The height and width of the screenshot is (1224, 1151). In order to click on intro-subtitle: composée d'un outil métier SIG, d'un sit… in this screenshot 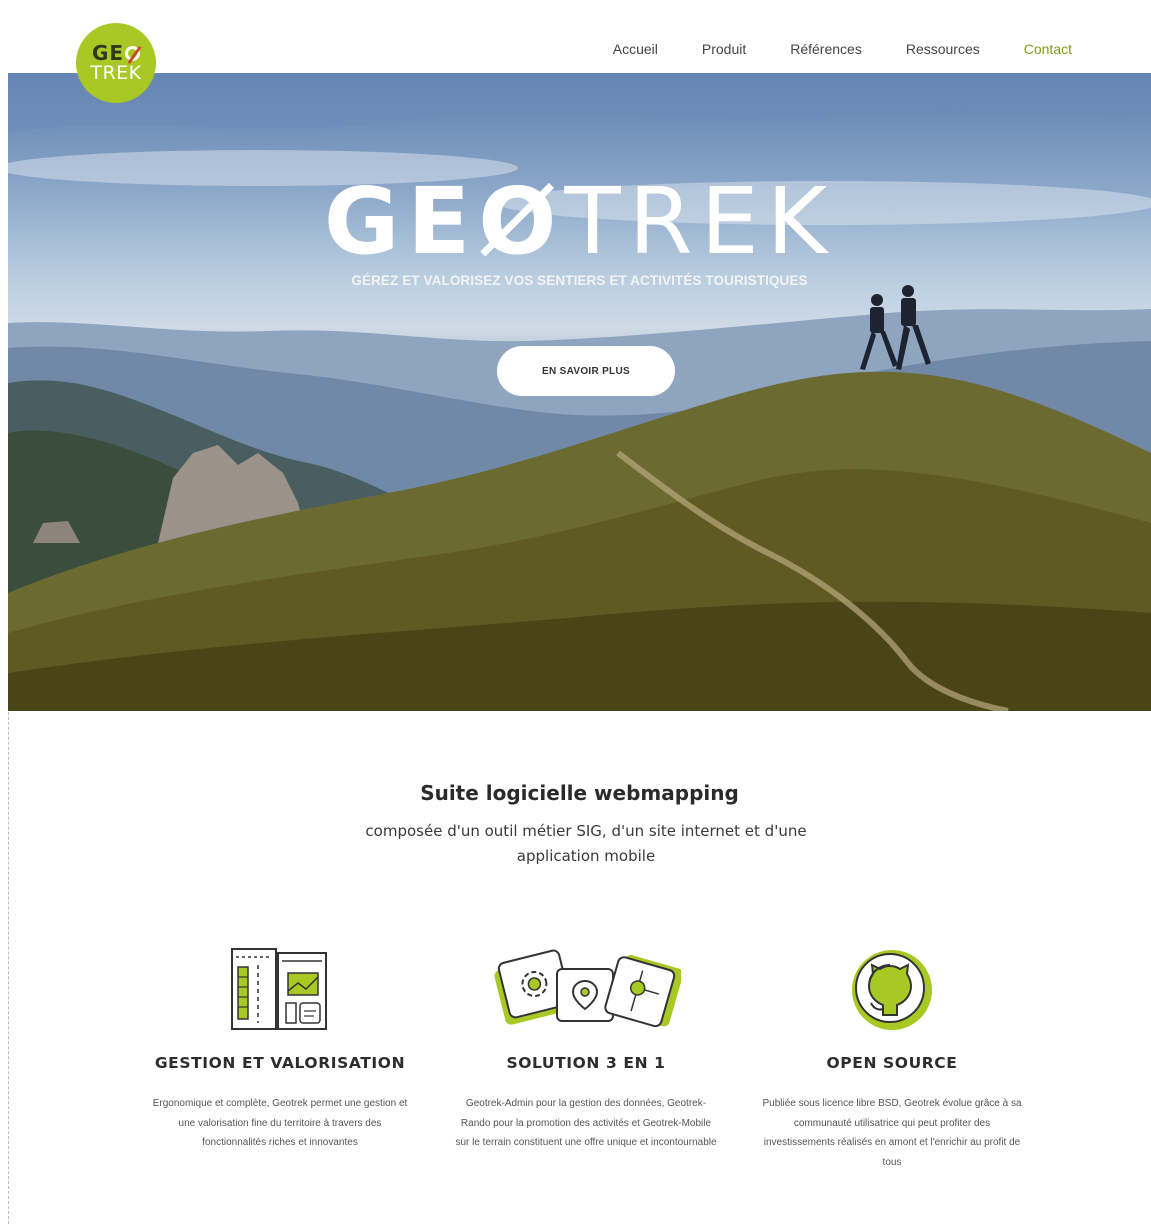, I will do `click(586, 843)`.